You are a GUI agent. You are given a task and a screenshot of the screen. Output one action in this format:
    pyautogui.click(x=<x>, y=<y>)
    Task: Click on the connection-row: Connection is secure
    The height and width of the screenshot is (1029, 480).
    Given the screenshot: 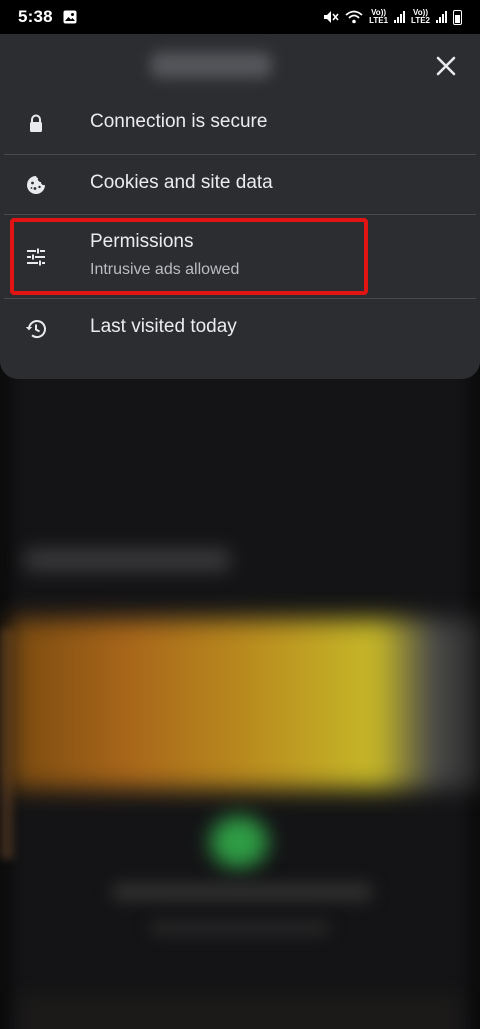 What is the action you would take?
    pyautogui.click(x=240, y=124)
    